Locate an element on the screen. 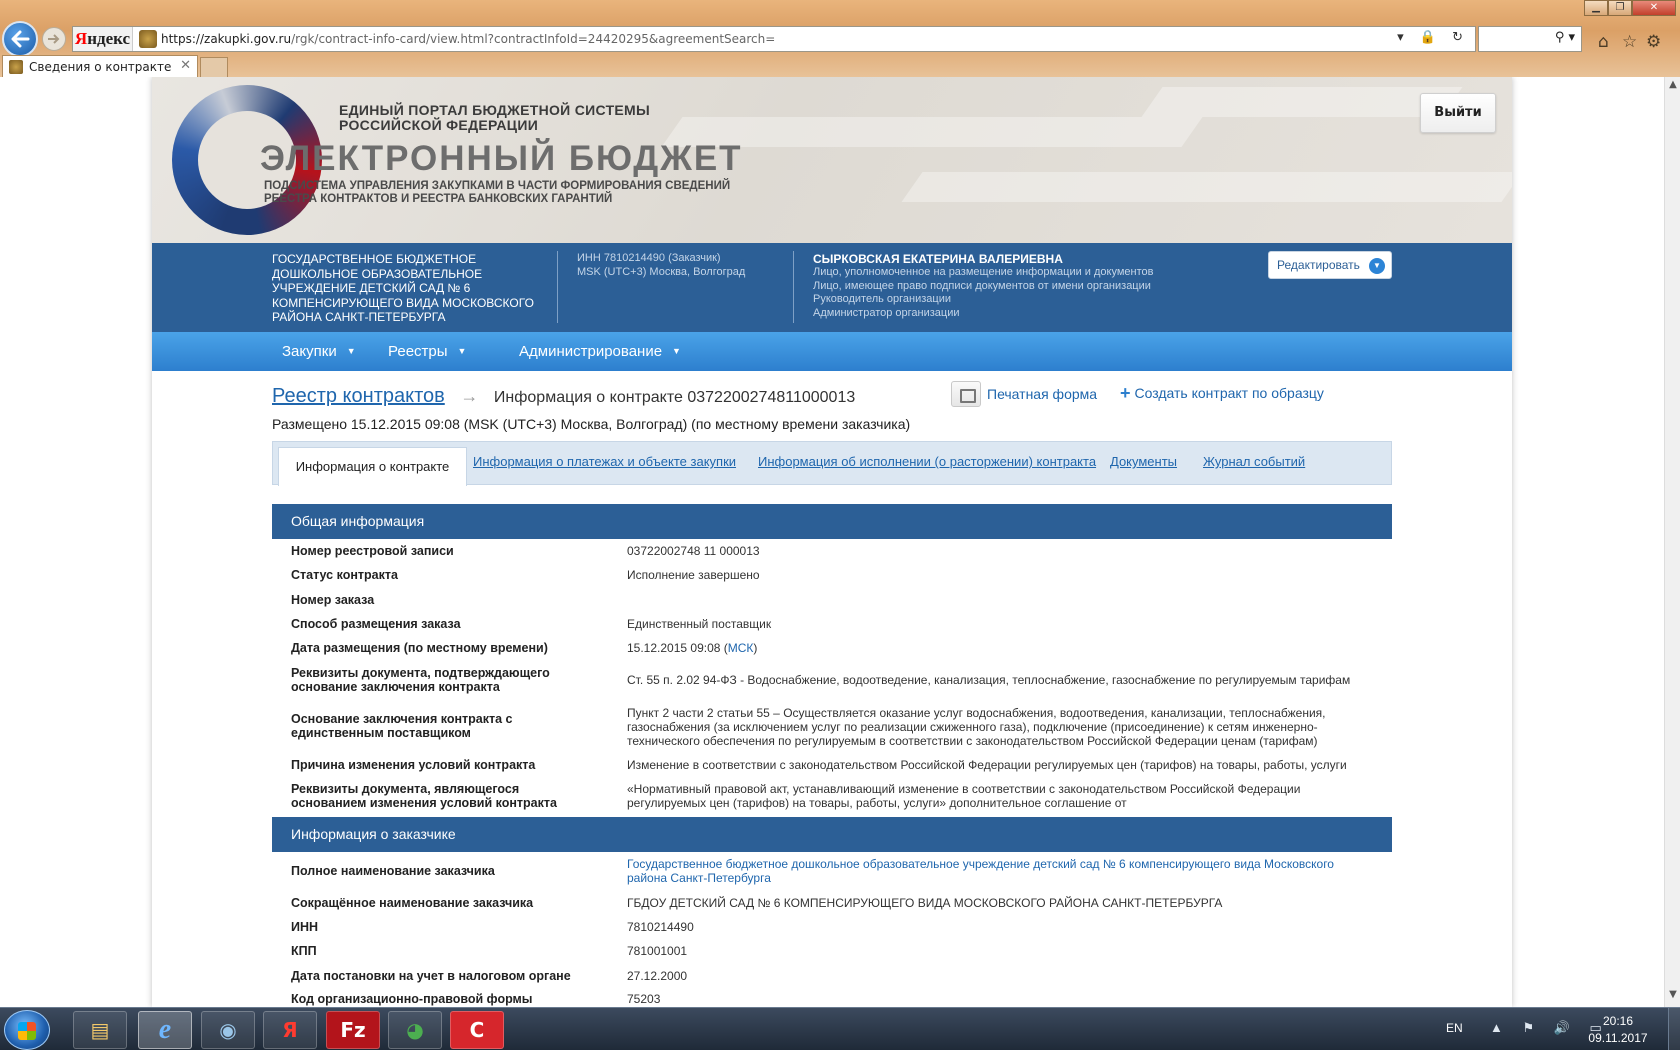 The image size is (1680, 1050). menu-item-purchases: Закупки ▼ is located at coordinates (319, 351).